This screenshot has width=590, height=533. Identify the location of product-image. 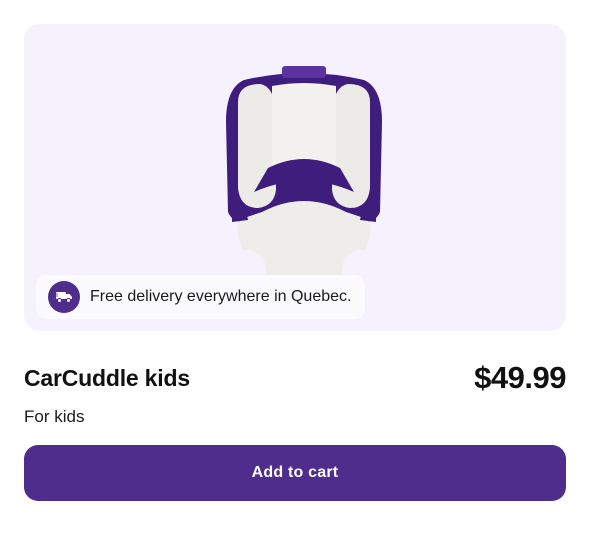
(304, 177).